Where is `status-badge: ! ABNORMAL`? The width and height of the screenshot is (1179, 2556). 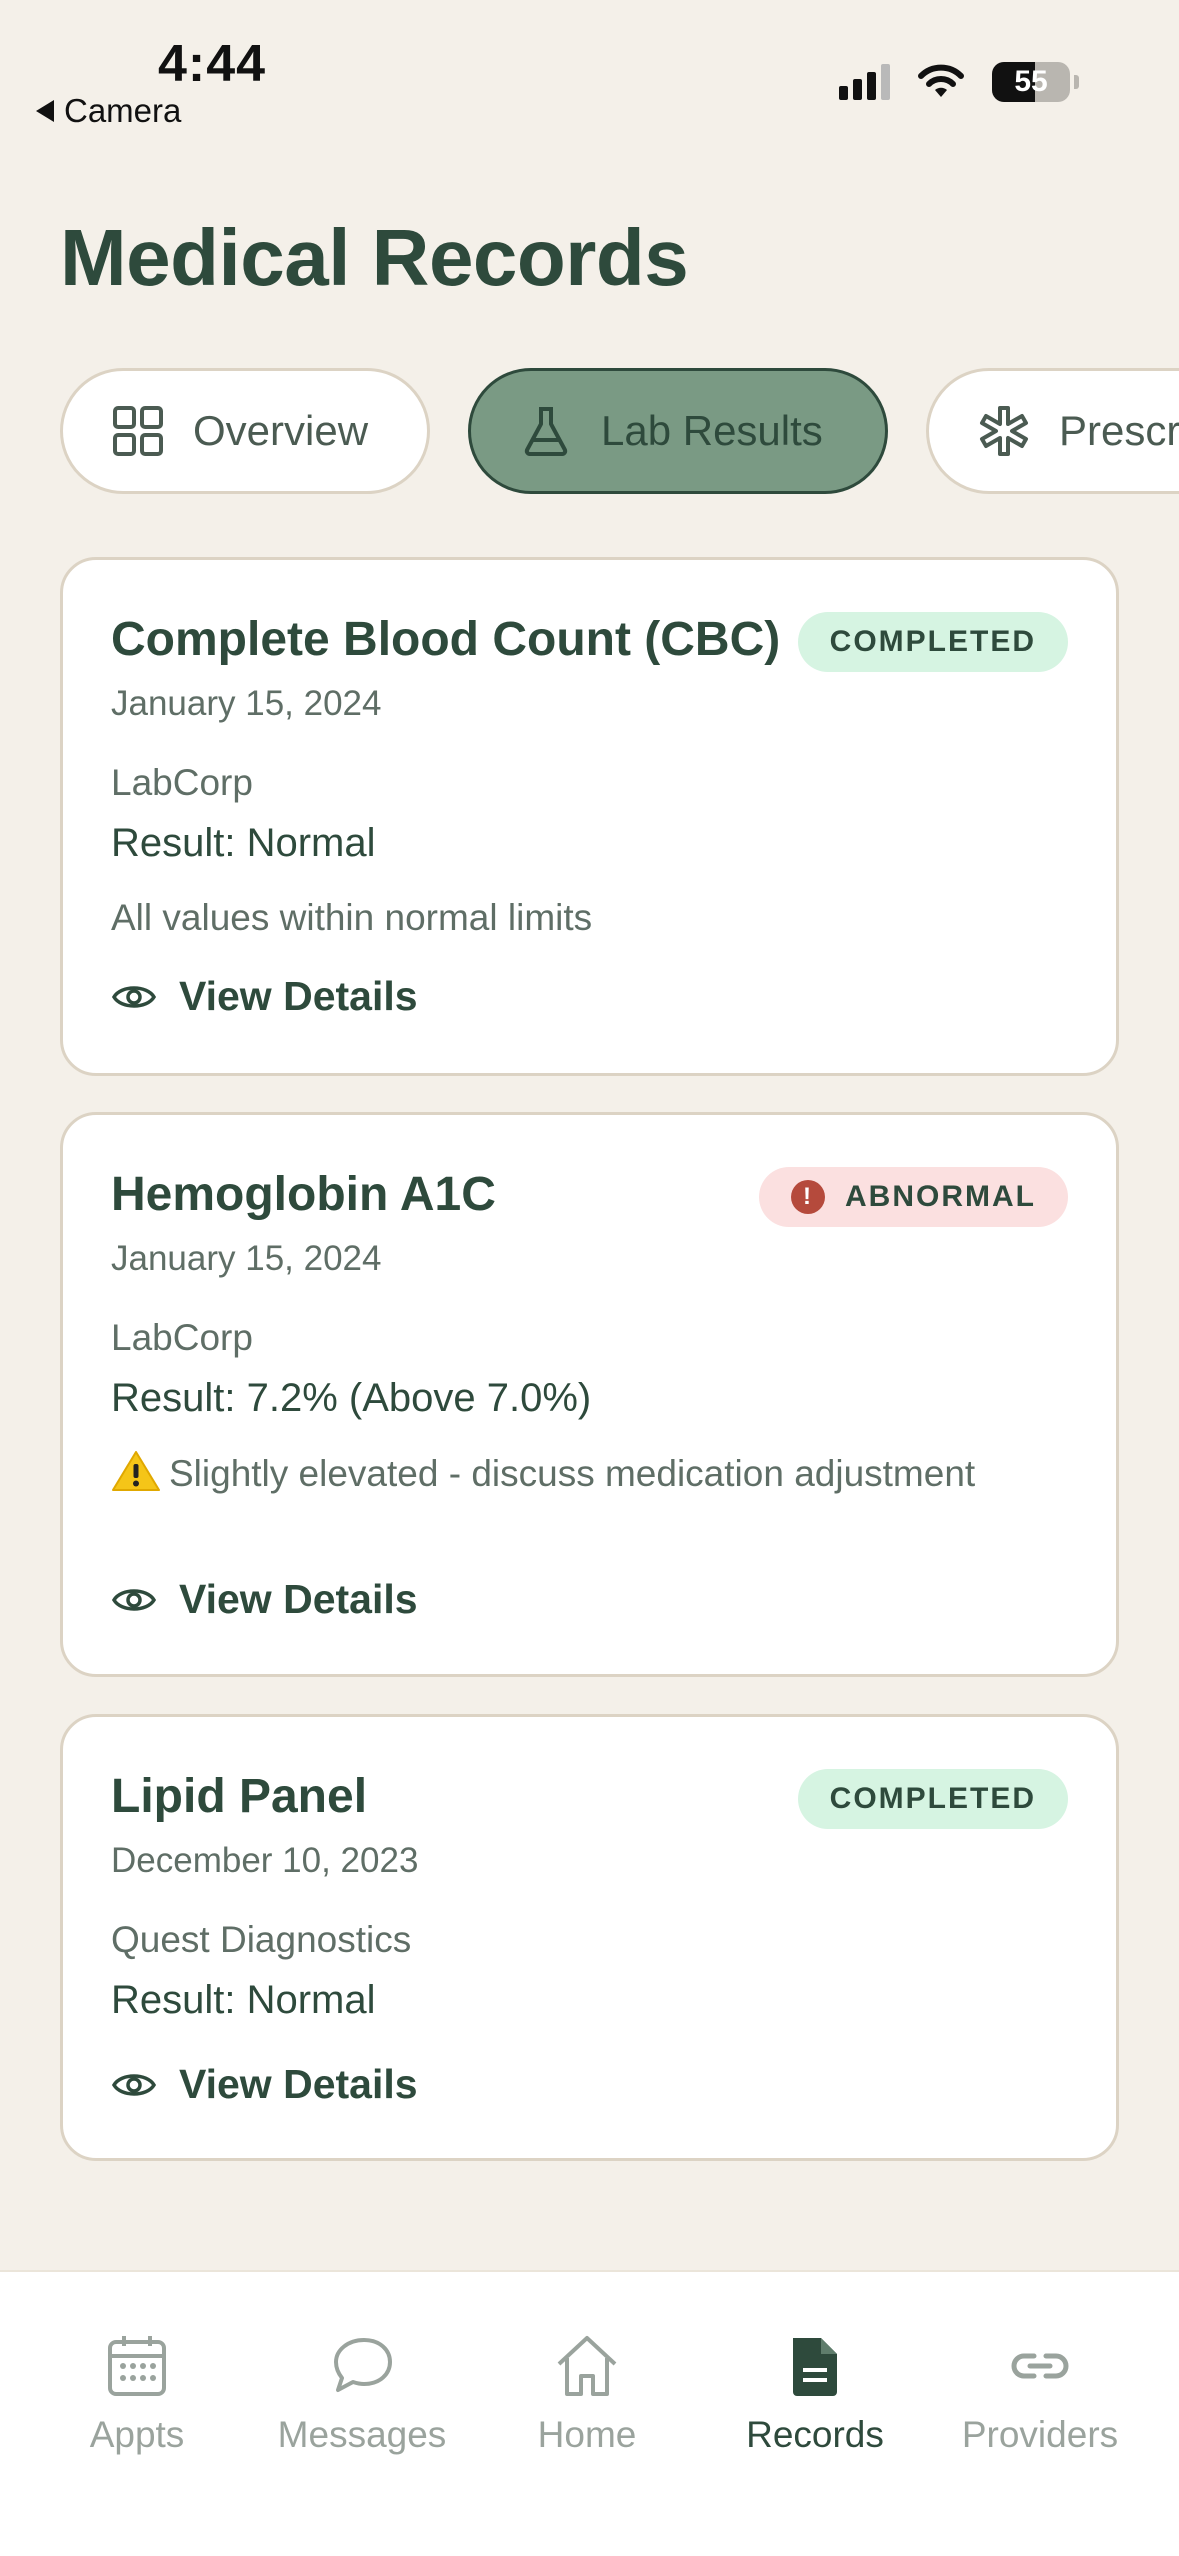
status-badge: ! ABNORMAL is located at coordinates (913, 1197).